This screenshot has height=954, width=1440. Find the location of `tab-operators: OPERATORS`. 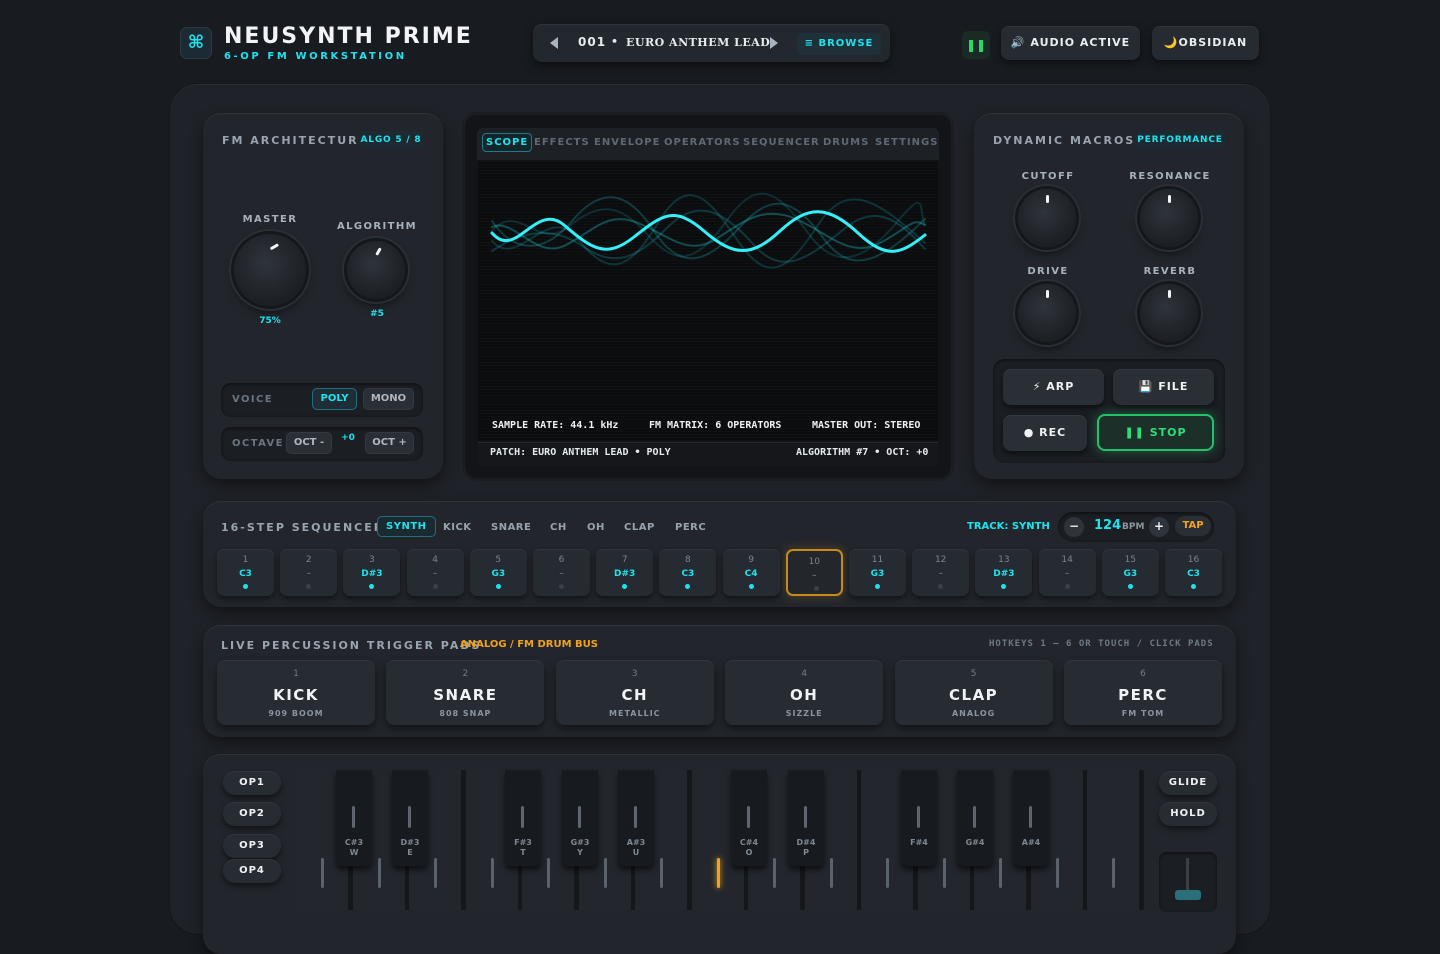

tab-operators: OPERATORS is located at coordinates (702, 142).